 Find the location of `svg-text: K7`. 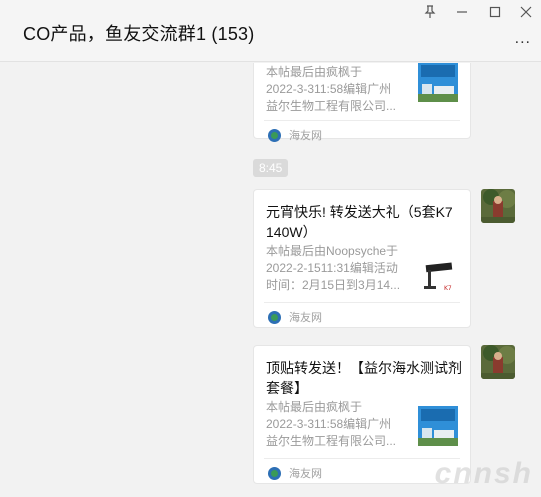

svg-text: K7 is located at coordinates (448, 288).